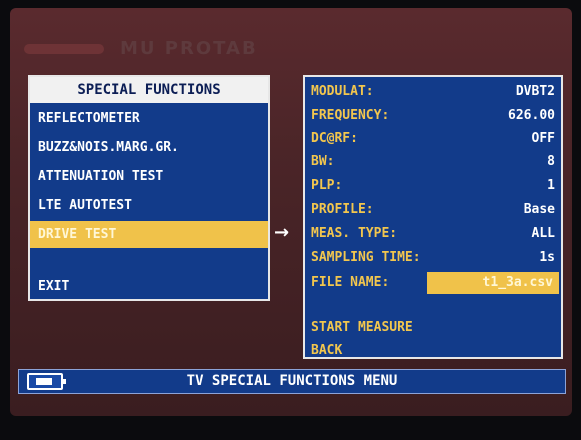  I want to click on menu-item-attenuation-test: ATTENUATION TEST, so click(149, 176).